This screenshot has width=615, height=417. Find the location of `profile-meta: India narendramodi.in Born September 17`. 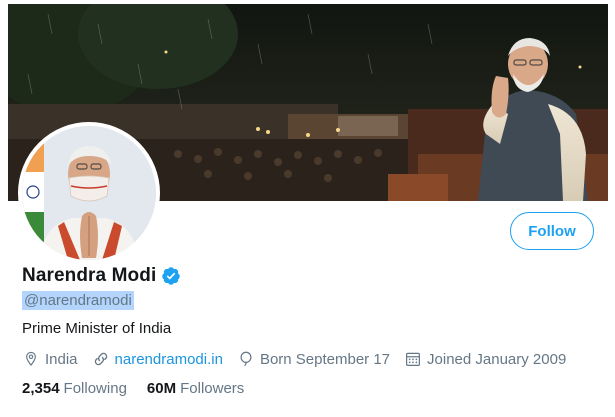

profile-meta: India narendramodi.in Born September 17 is located at coordinates (301, 359).